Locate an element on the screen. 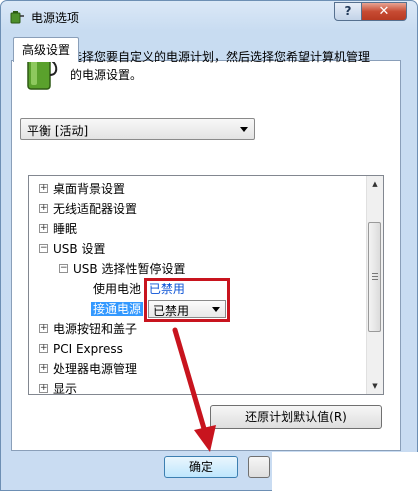  scroll-up-icon: ▲ is located at coordinates (375, 184).